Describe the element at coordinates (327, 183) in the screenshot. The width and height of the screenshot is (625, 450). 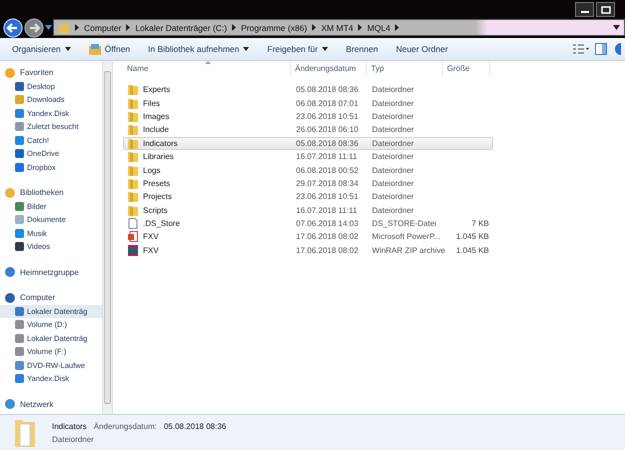
I see `modified-date: 29.07.2018 08:34` at that location.